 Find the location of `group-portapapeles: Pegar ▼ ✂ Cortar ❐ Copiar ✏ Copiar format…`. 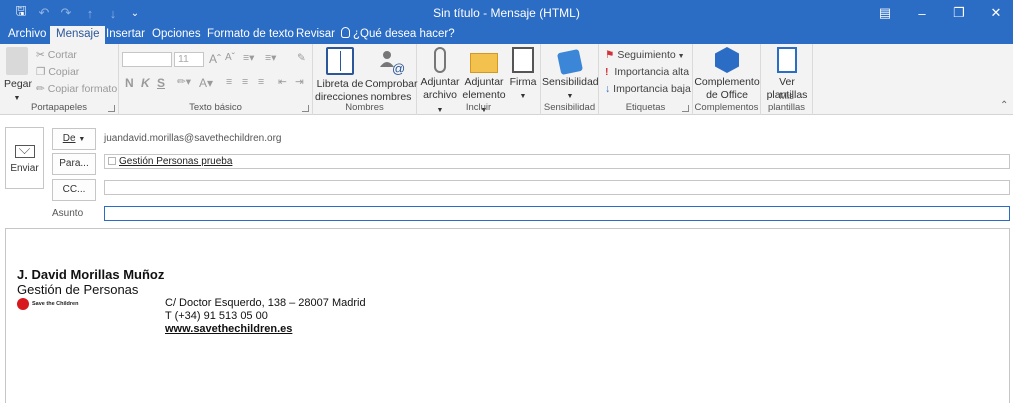

group-portapapeles: Pegar ▼ ✂ Cortar ❐ Copiar ✏ Copiar format… is located at coordinates (59, 79).